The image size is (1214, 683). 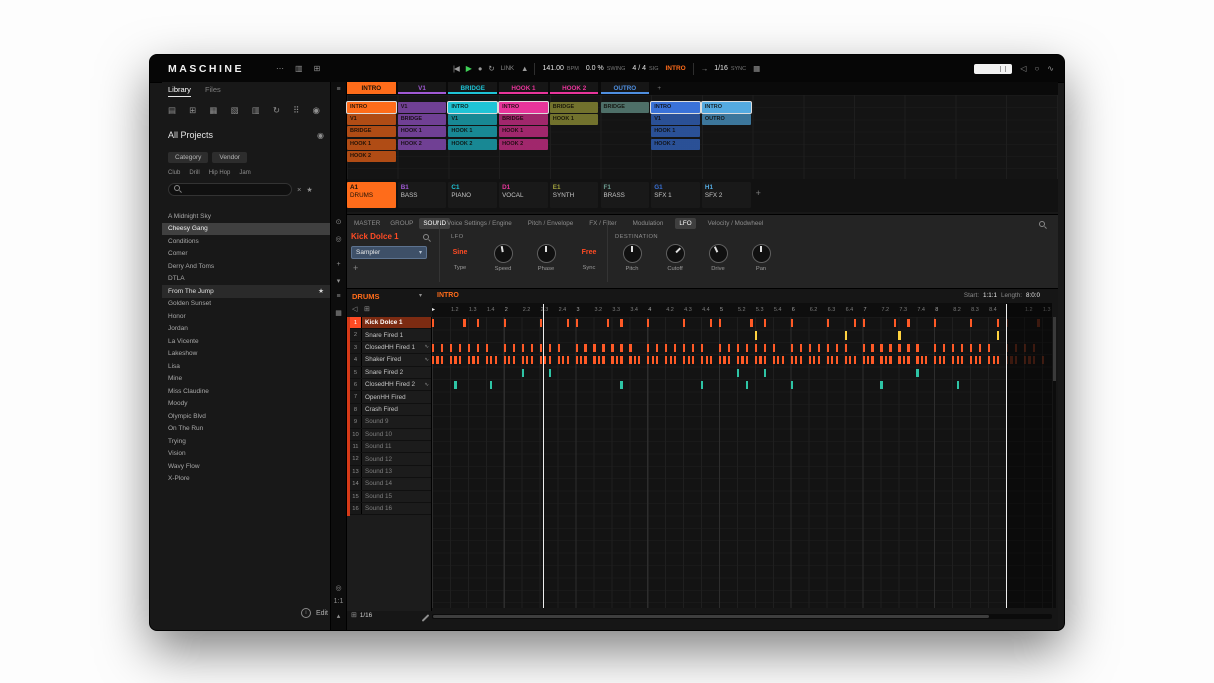 I want to click on page-tab-lfo: LFO, so click(x=685, y=223).